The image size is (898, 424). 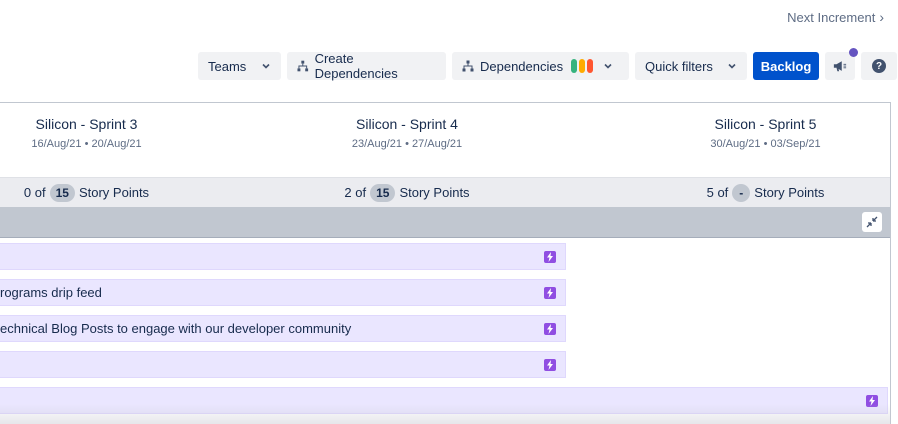 I want to click on sprint-column-header: Silicon - Sprint 3 16/Aug/21 • 20/Aug/21, so click(x=86, y=140).